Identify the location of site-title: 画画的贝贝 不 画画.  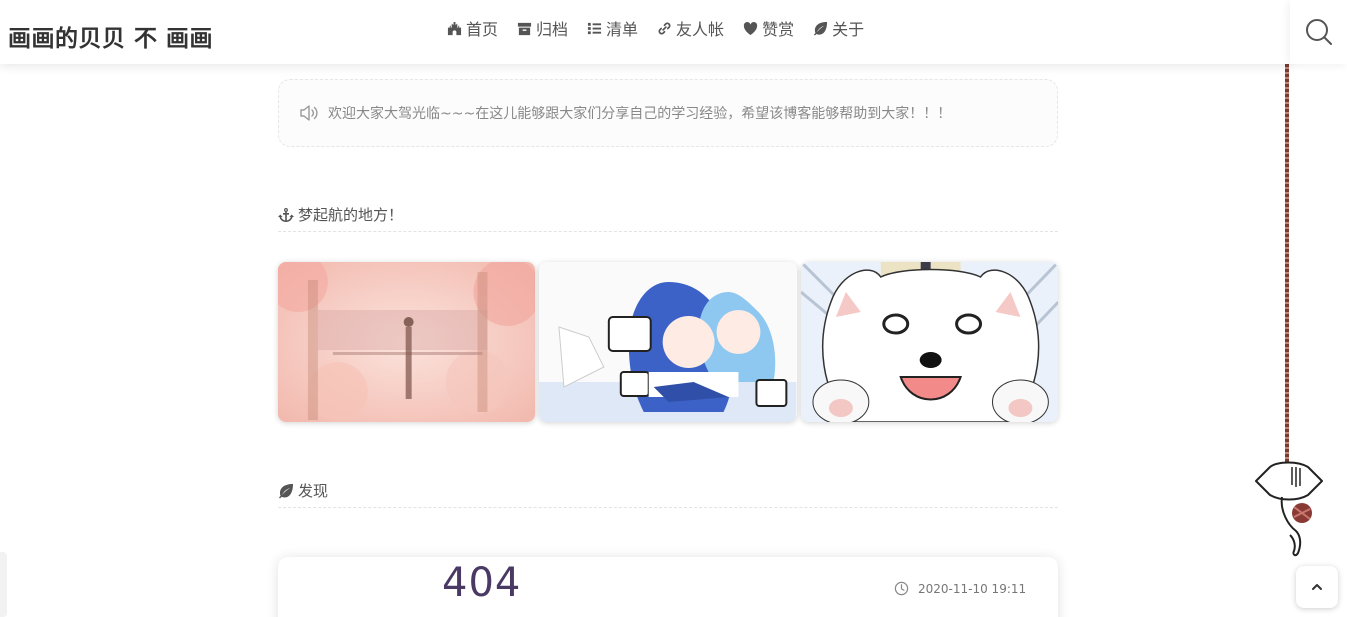
(110, 36).